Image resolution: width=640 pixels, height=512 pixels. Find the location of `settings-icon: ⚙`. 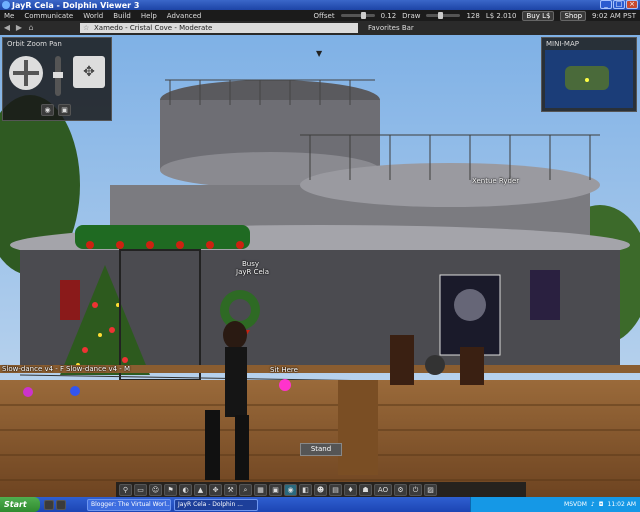

settings-icon: ⚙ is located at coordinates (400, 489).